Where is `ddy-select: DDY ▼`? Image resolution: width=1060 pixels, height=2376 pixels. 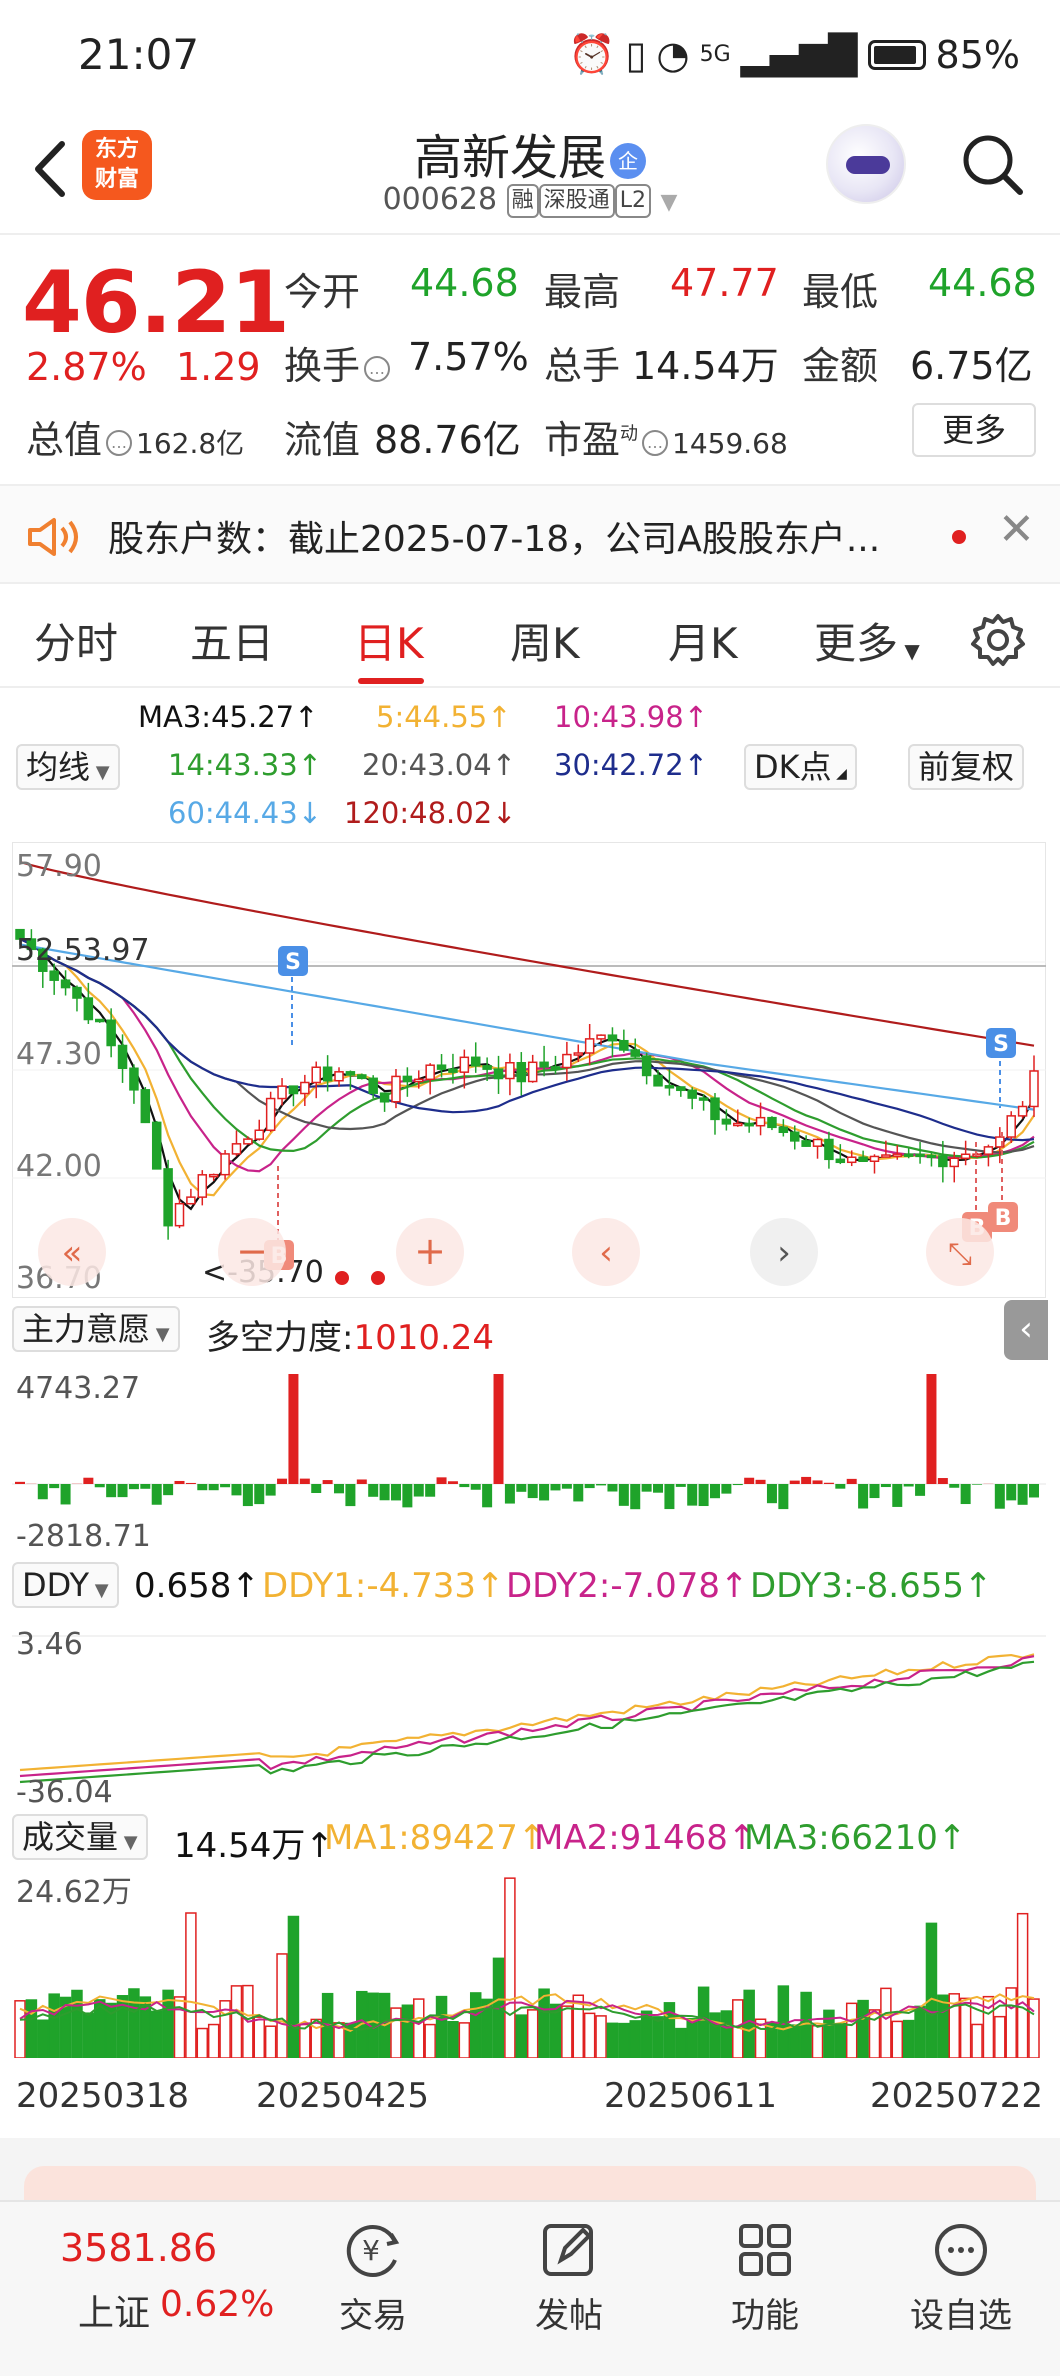
ddy-select: DDY ▼ is located at coordinates (65, 1585).